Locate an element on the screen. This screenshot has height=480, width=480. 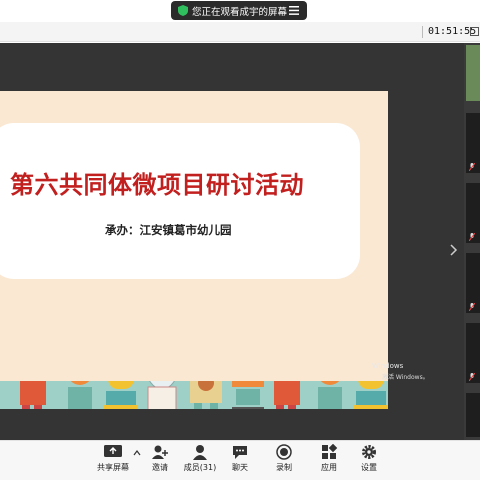
user-icon is located at coordinates (200, 452).